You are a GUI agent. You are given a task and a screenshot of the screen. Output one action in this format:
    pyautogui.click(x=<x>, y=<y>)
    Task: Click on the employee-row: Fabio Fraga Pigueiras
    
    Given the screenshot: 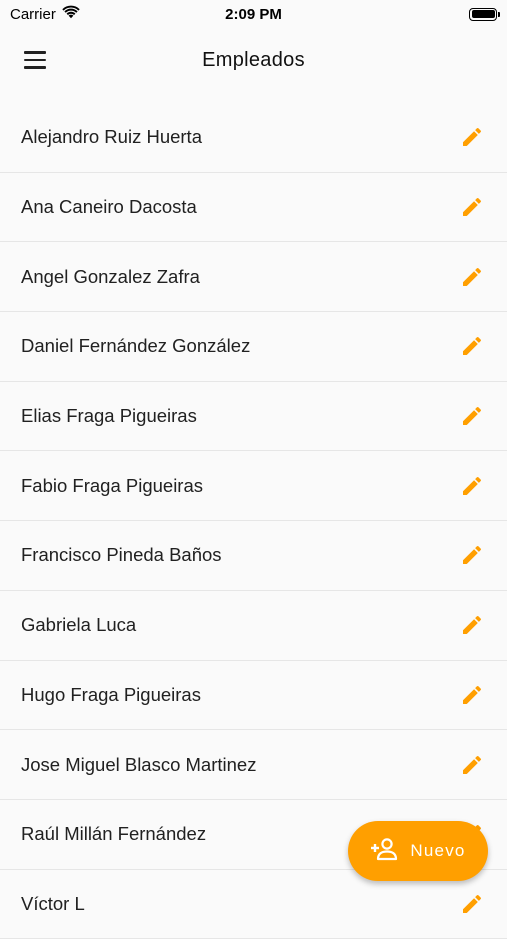 What is the action you would take?
    pyautogui.click(x=253, y=486)
    